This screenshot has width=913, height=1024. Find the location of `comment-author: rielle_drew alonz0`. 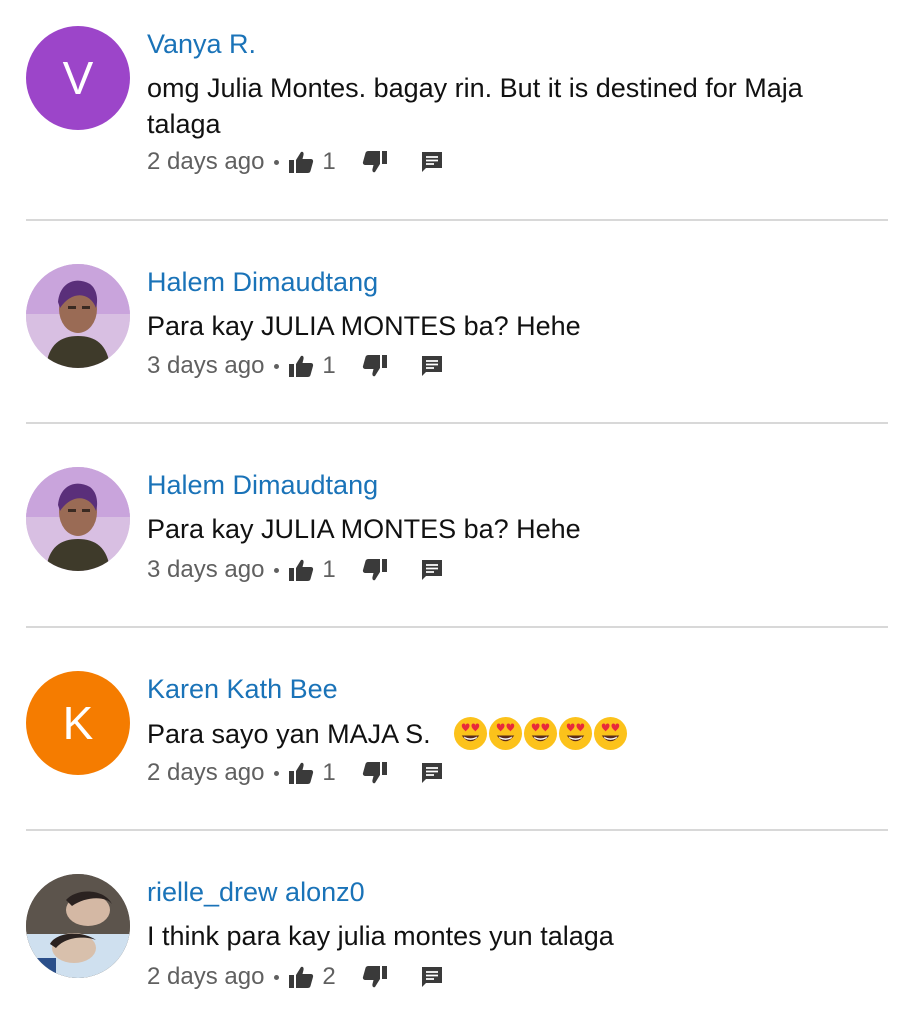

comment-author: rielle_drew alonz0 is located at coordinates (256, 892).